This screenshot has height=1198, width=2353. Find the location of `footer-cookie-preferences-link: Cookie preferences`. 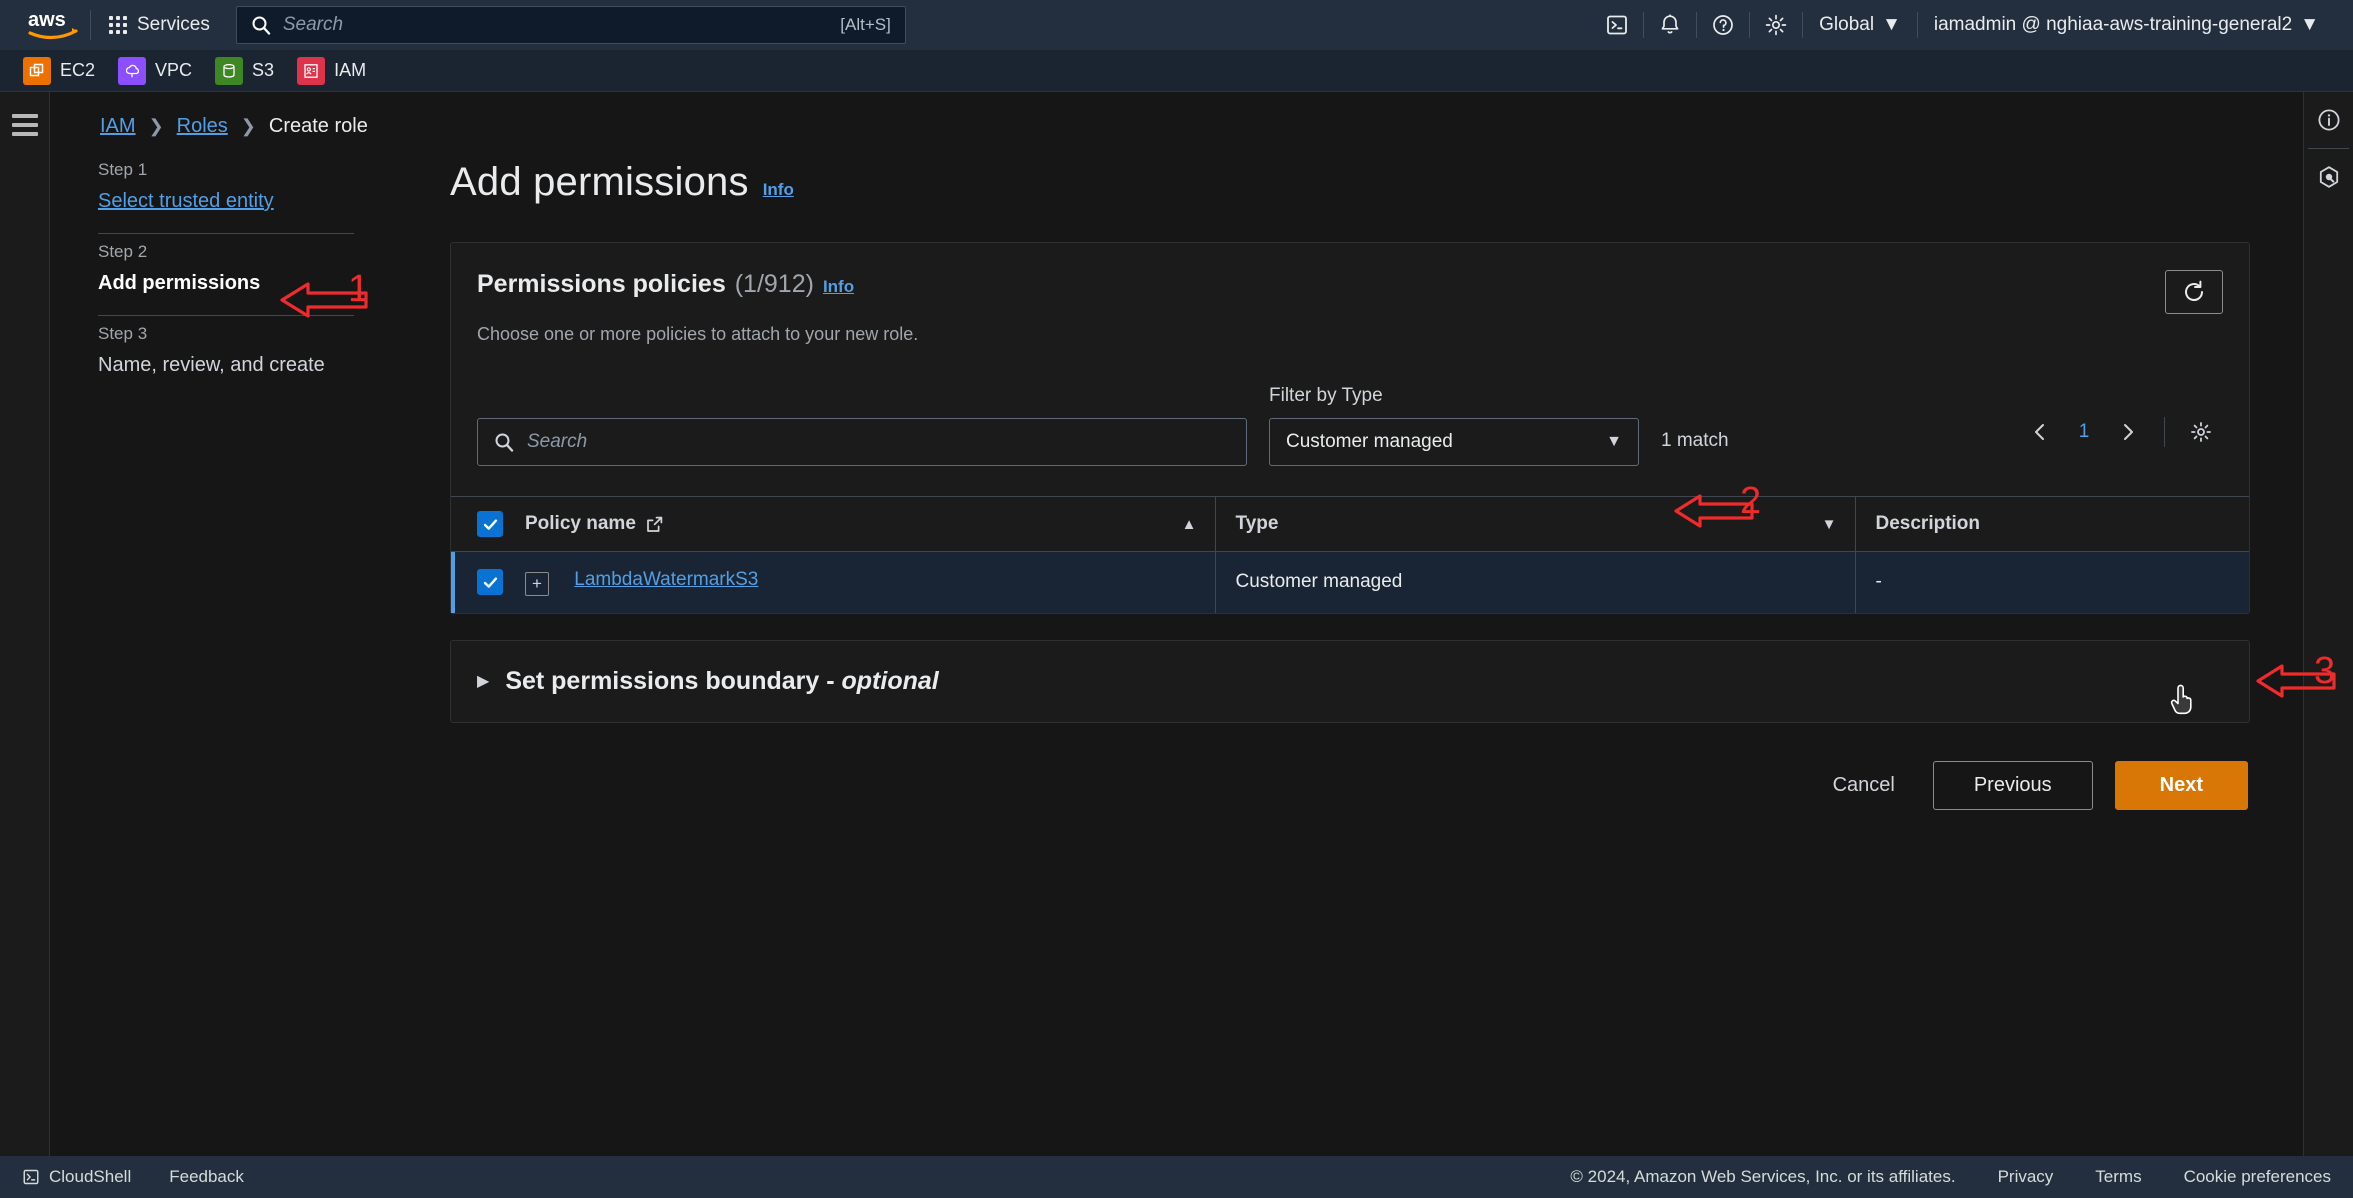

footer-cookie-preferences-link: Cookie preferences is located at coordinates (2257, 1177).